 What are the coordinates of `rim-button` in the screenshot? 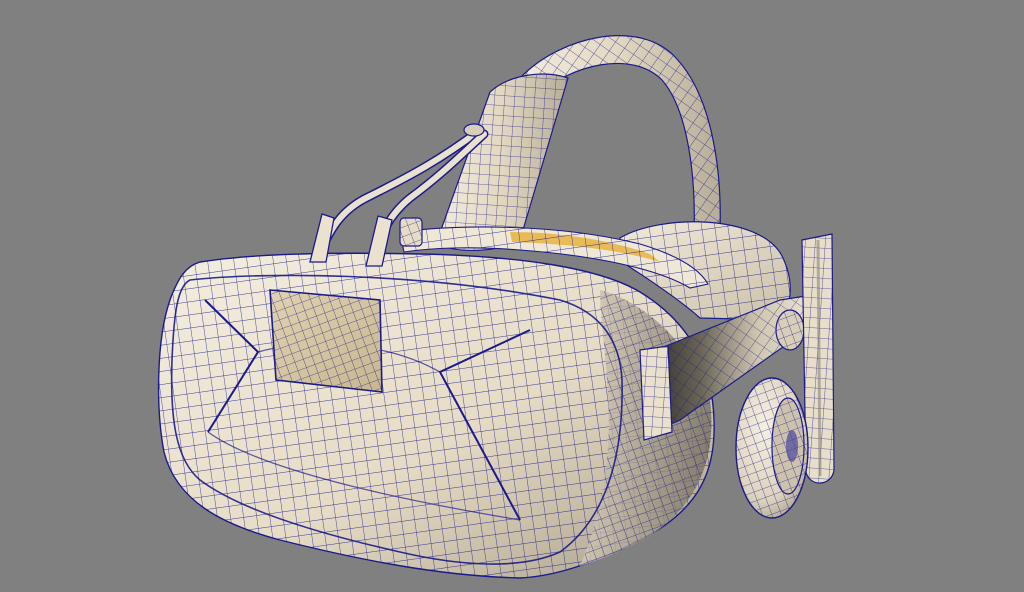 It's located at (411, 232).